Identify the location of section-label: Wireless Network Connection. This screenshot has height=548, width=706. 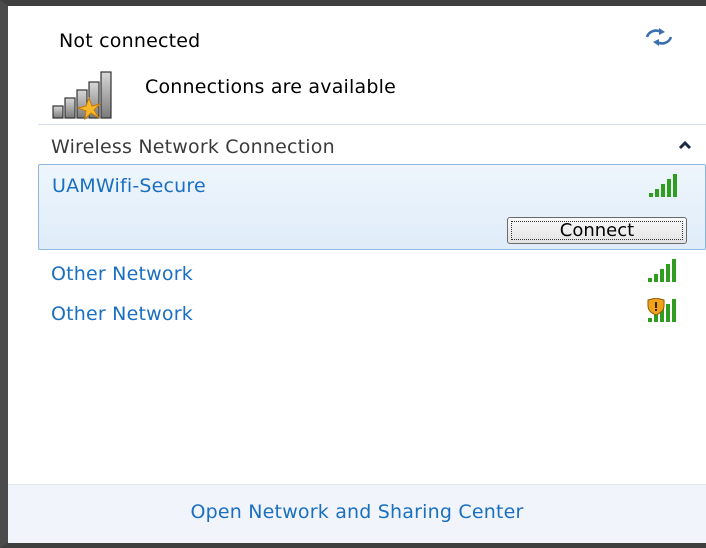
(193, 147).